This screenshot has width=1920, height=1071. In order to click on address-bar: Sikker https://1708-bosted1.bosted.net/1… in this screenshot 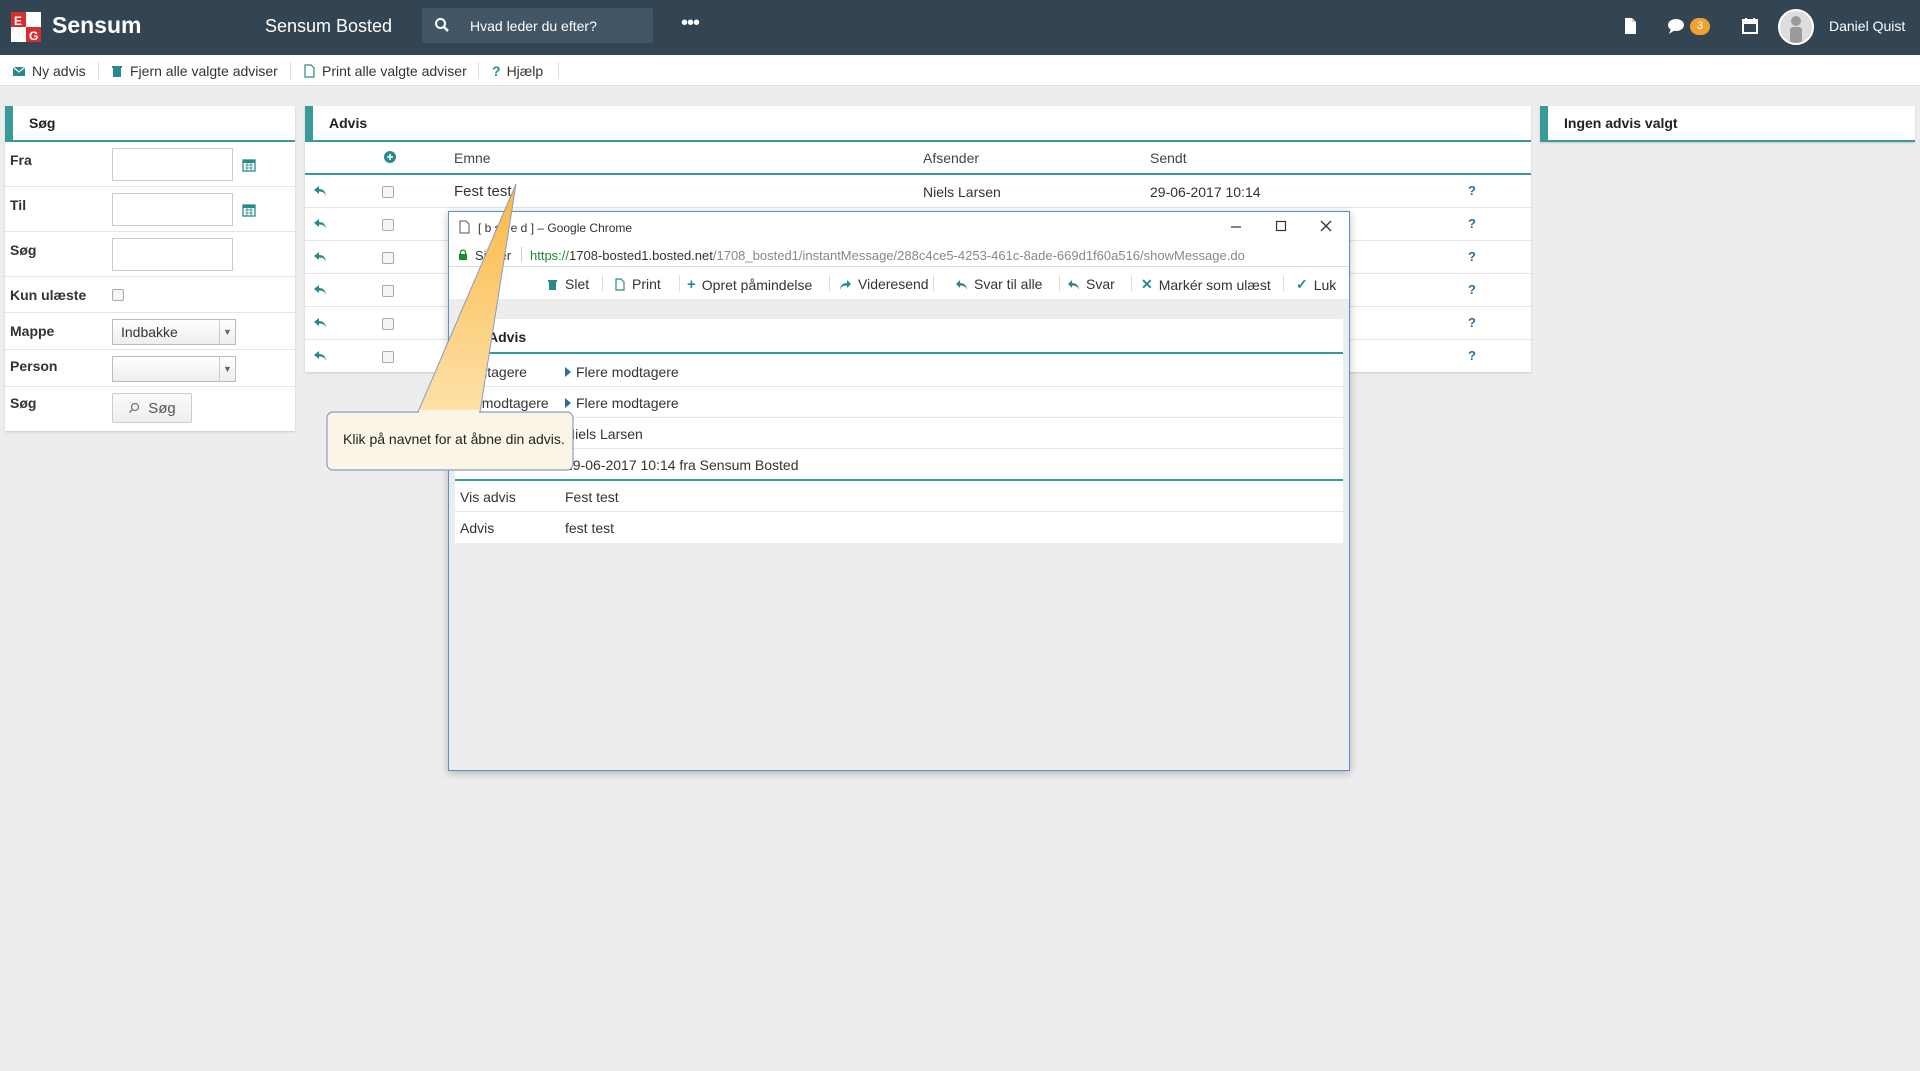, I will do `click(899, 254)`.